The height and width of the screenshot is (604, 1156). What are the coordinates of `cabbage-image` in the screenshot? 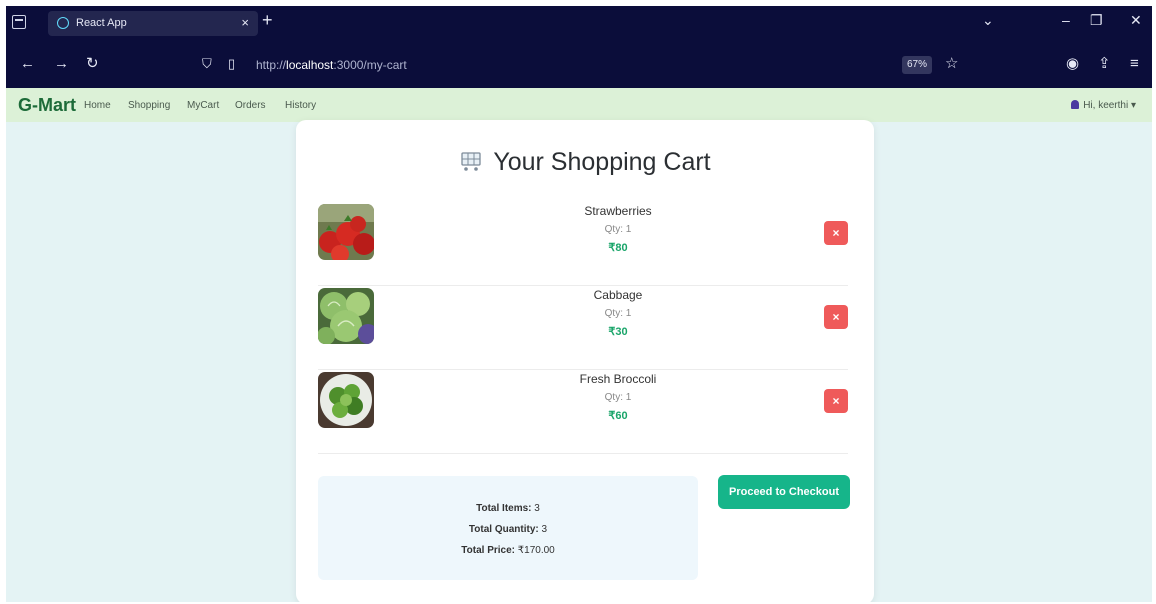 It's located at (346, 316).